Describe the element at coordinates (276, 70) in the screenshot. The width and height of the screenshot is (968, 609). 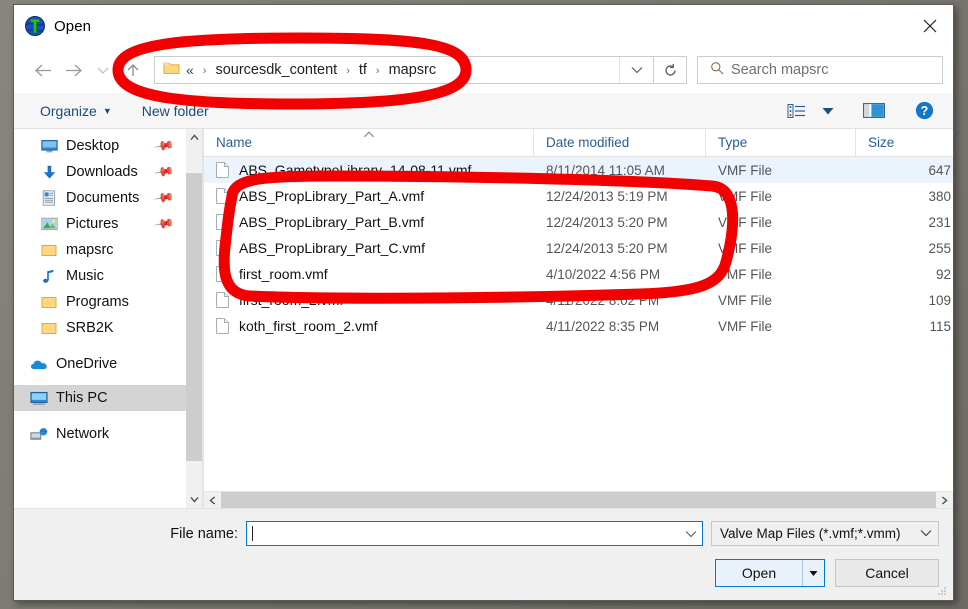
I see `breadcrumb-item-0: sourcesdk_content` at that location.